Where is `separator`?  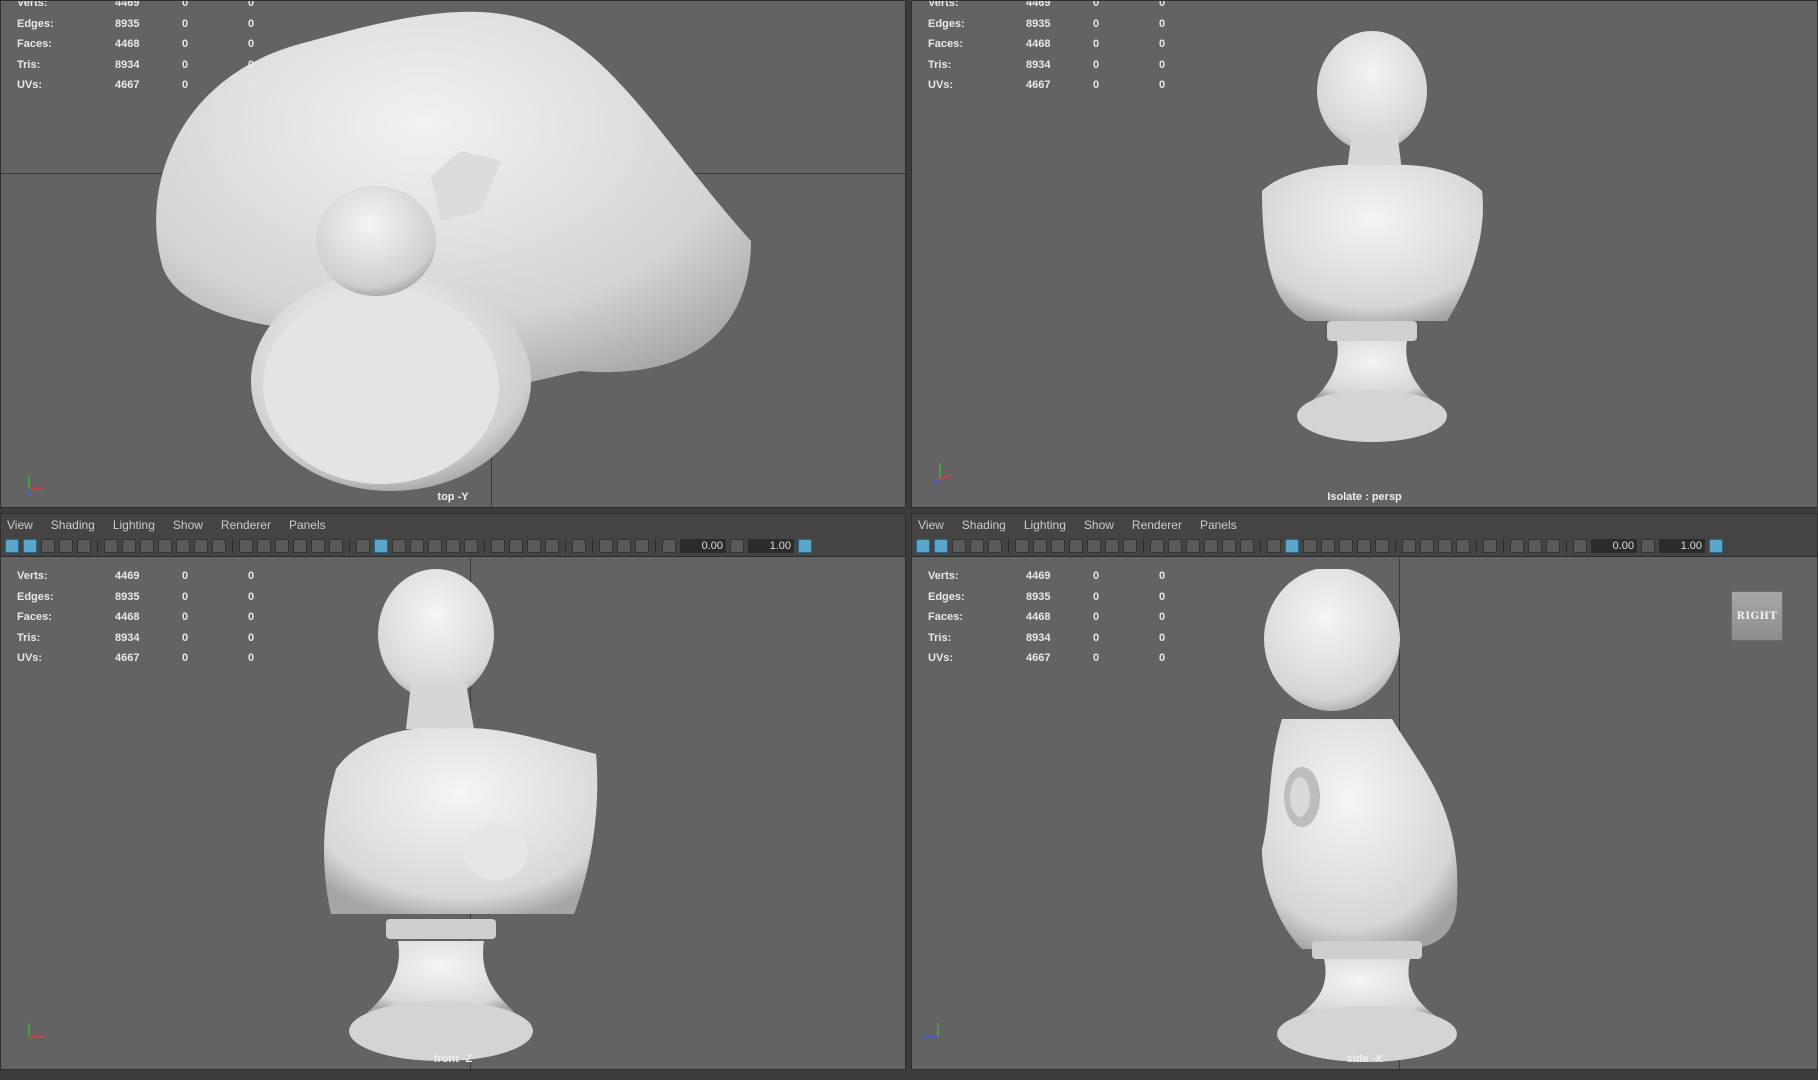
separator is located at coordinates (565, 546).